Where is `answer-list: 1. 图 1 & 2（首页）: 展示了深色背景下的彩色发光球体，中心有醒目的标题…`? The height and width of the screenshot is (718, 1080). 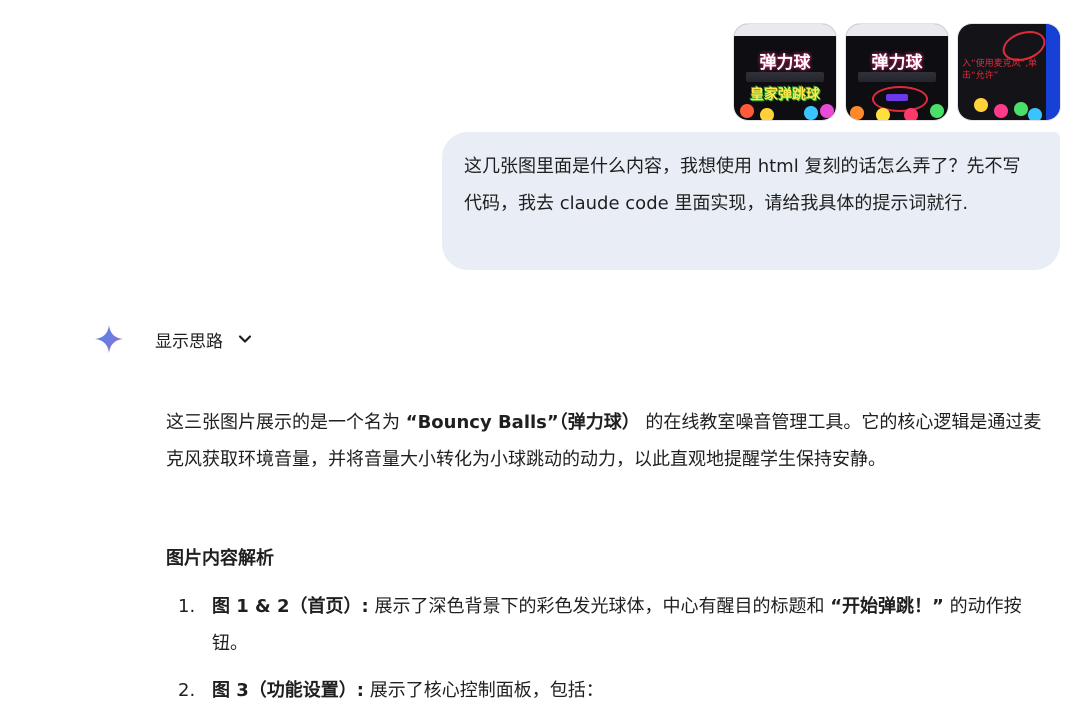 answer-list: 1. 图 1 & 2（首页）: 展示了深色背景下的彩色发光球体，中心有醒目的标题… is located at coordinates (611, 648).